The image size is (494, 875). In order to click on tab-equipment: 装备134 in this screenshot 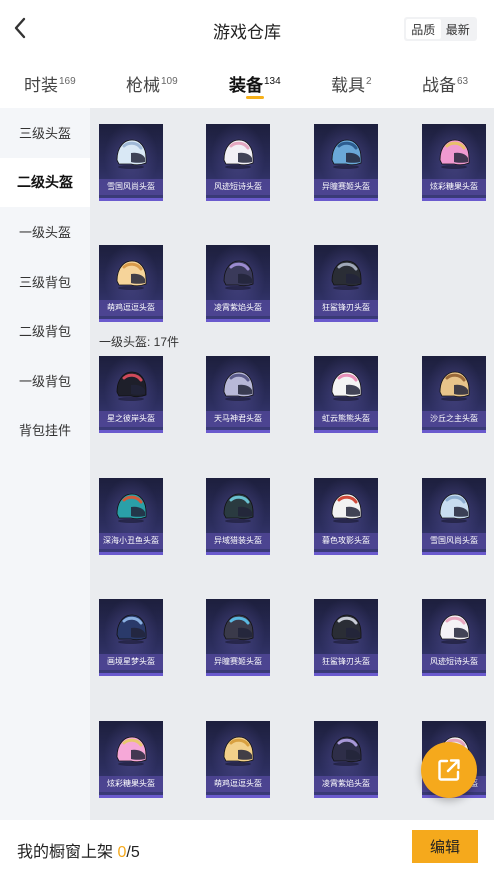, I will do `click(255, 83)`.